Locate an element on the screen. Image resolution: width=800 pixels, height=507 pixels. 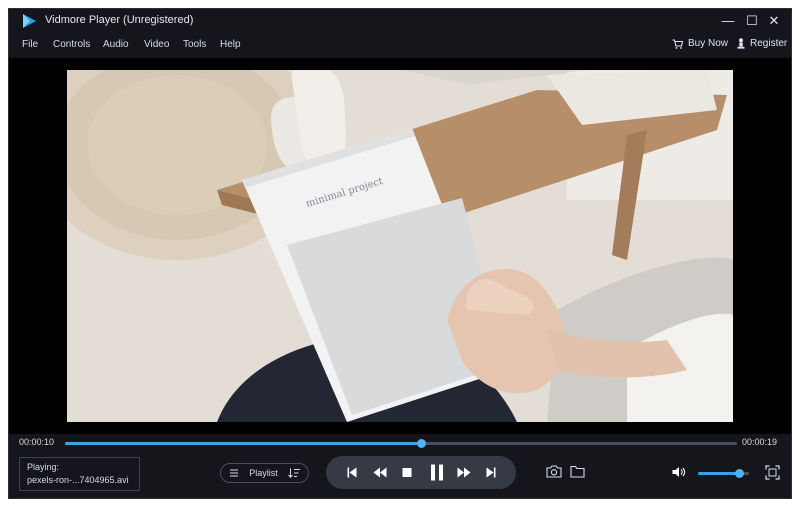
current-time: 00:00:10 is located at coordinates (37, 442).